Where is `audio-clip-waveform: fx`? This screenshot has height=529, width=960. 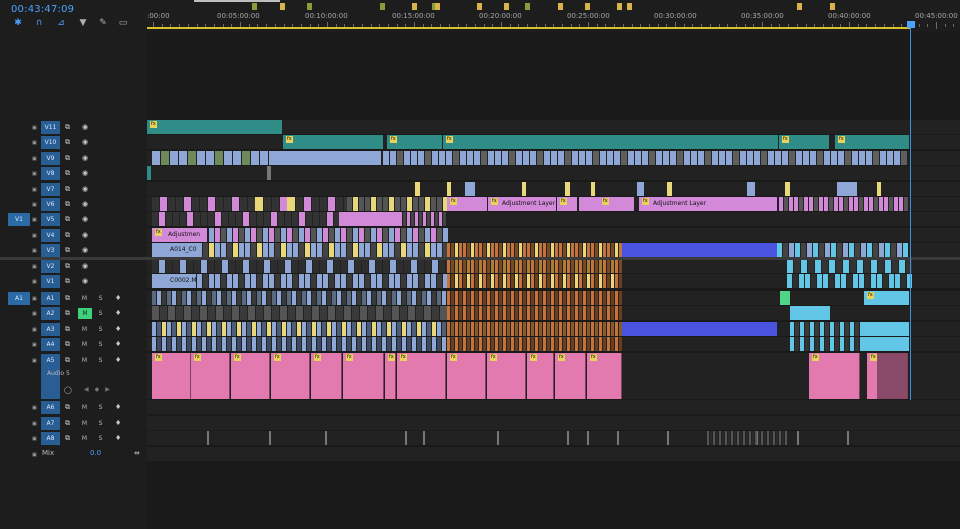 audio-clip-waveform: fx is located at coordinates (466, 376).